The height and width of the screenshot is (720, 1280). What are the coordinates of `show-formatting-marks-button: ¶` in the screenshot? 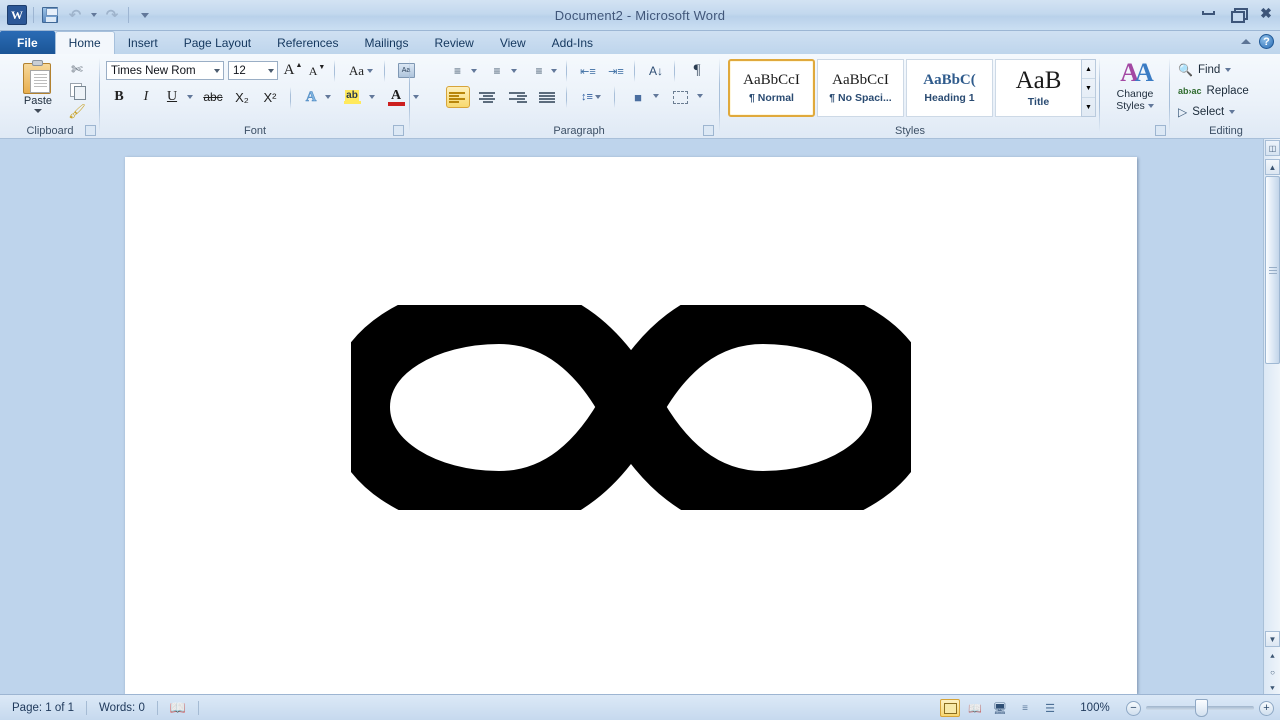 It's located at (697, 70).